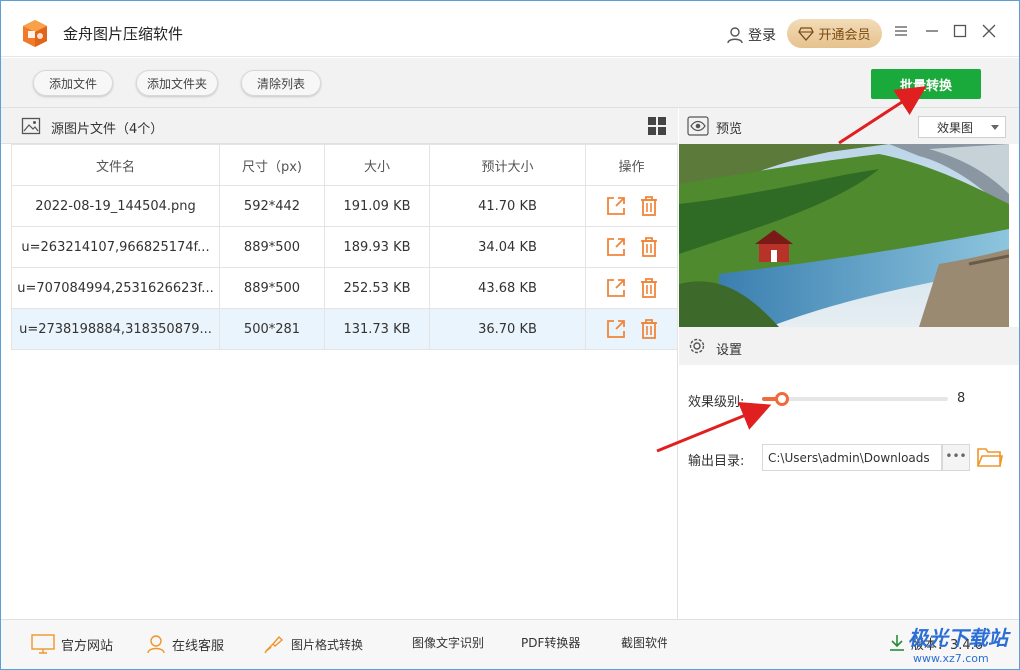 The width and height of the screenshot is (1020, 670). Describe the element at coordinates (43, 644) in the screenshot. I see `monitor-icon` at that location.